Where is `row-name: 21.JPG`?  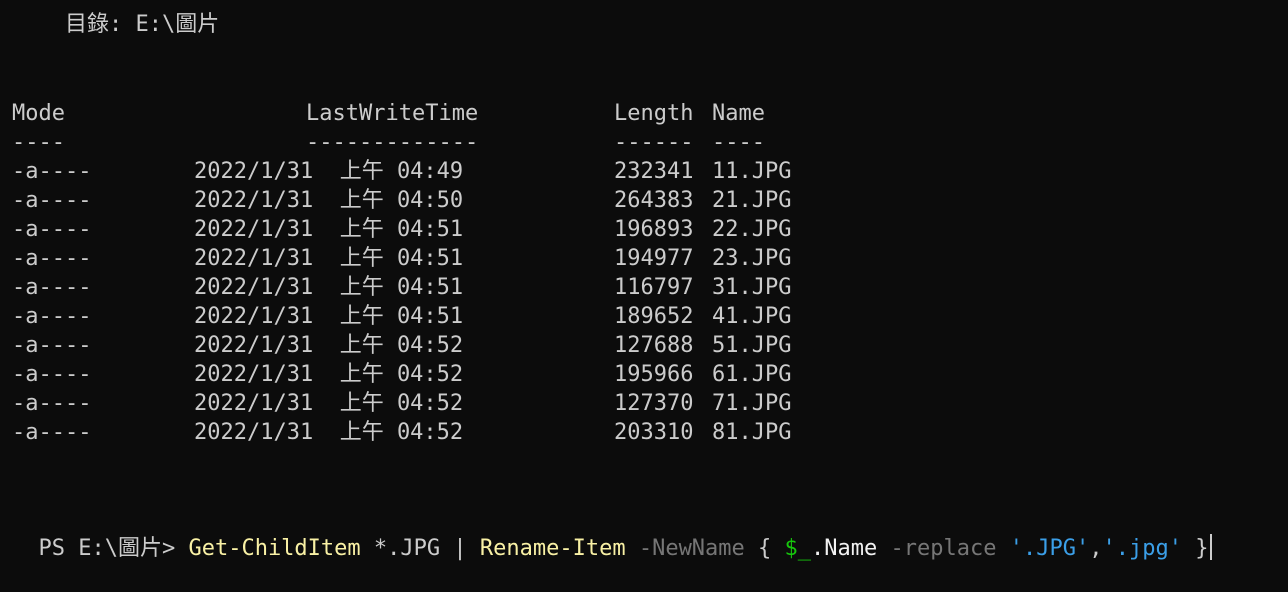 row-name: 21.JPG is located at coordinates (752, 200).